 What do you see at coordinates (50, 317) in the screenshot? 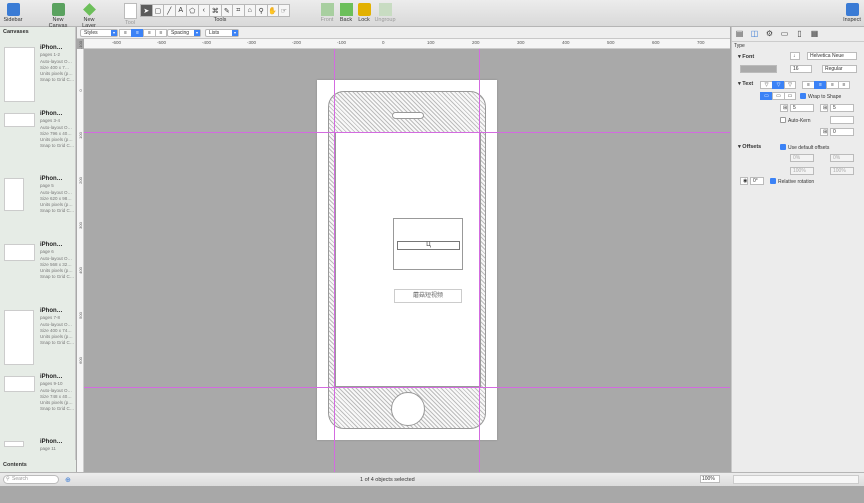
I see `canvas-pages: pages 7-8` at bounding box center [50, 317].